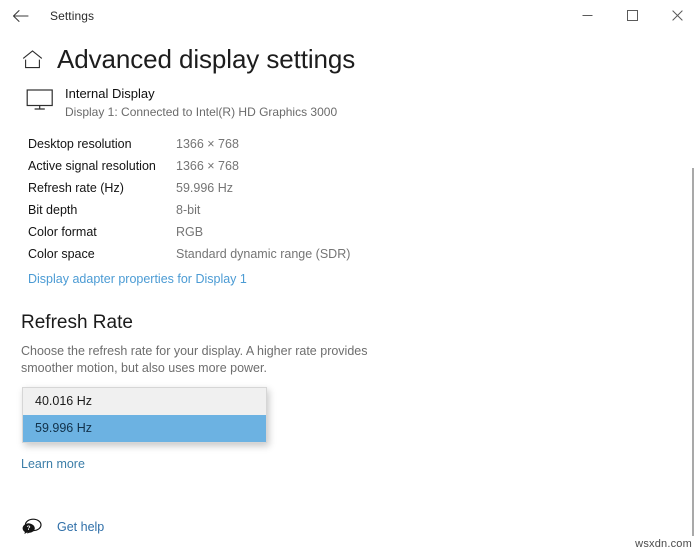  What do you see at coordinates (206, 59) in the screenshot?
I see `page-title: Advanced display settings` at bounding box center [206, 59].